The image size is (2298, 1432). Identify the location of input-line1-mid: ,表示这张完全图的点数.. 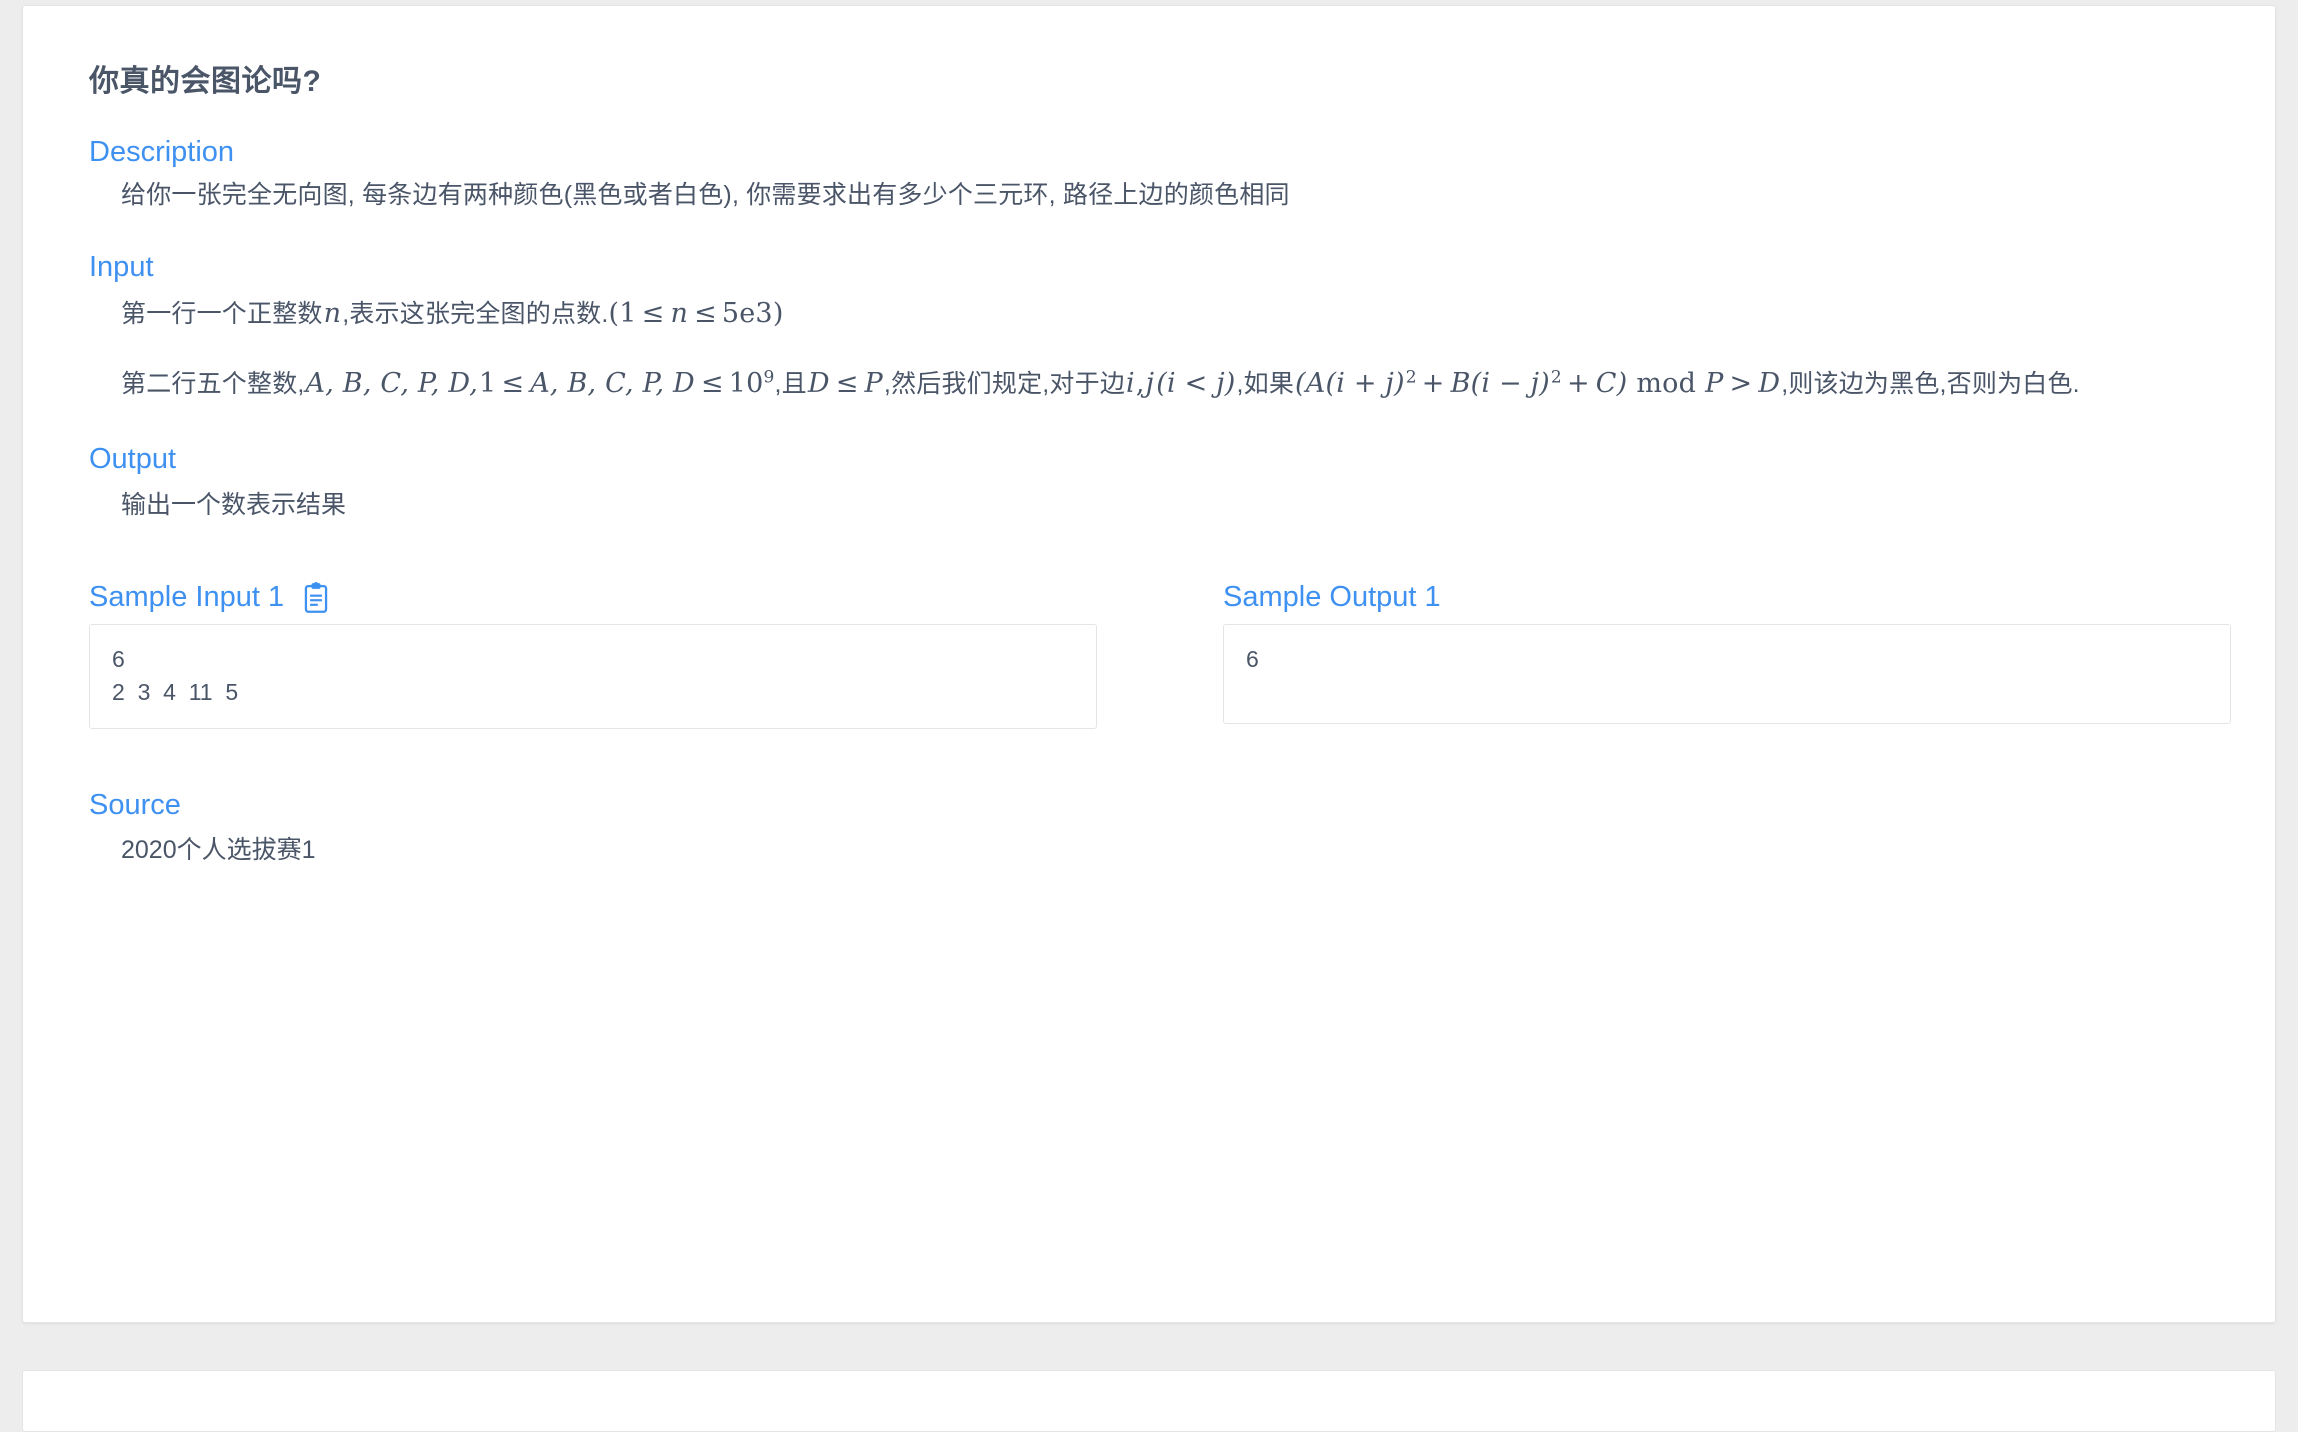
(475, 314).